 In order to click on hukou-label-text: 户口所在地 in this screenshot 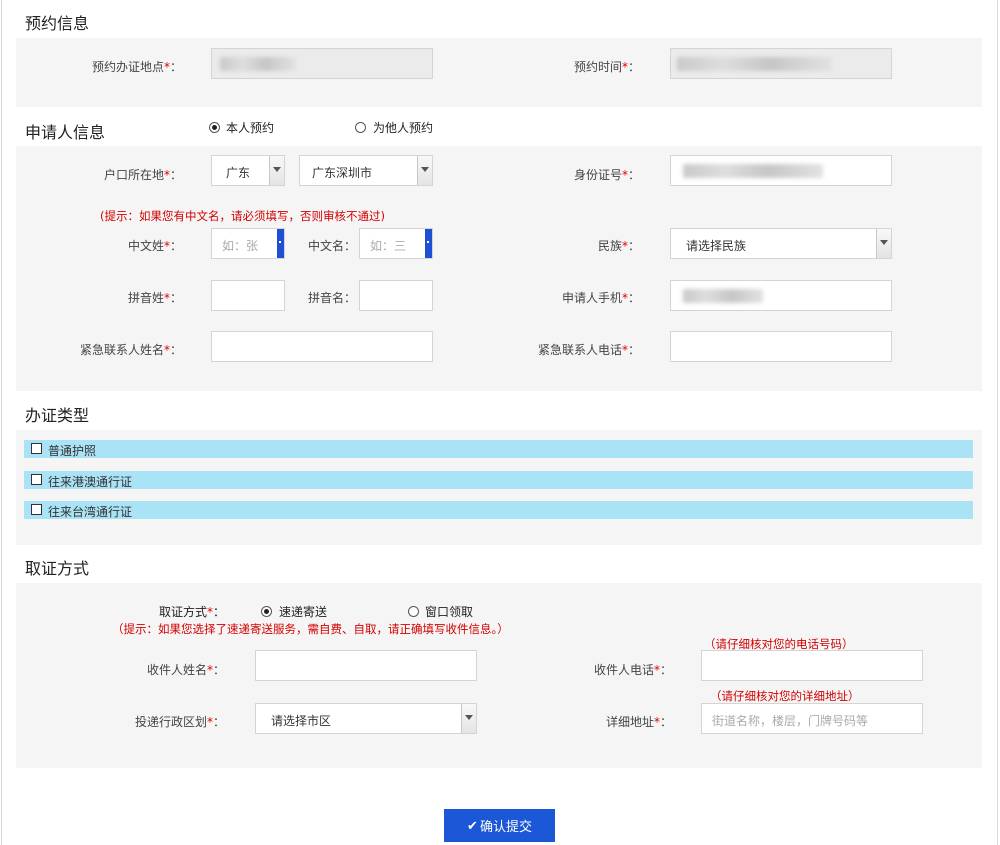, I will do `click(133, 175)`.